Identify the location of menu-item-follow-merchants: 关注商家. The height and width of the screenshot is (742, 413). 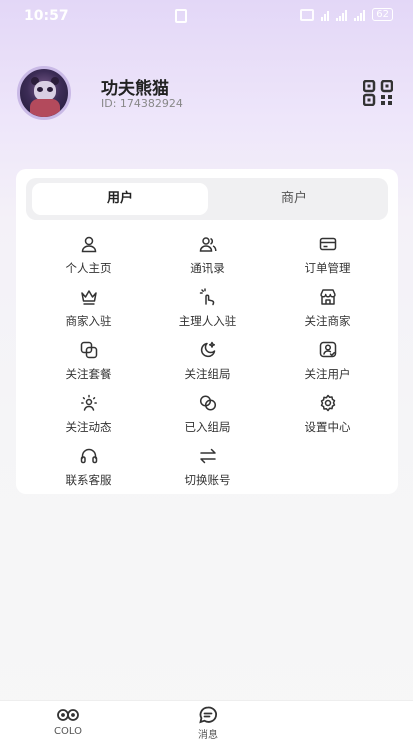
(327, 313).